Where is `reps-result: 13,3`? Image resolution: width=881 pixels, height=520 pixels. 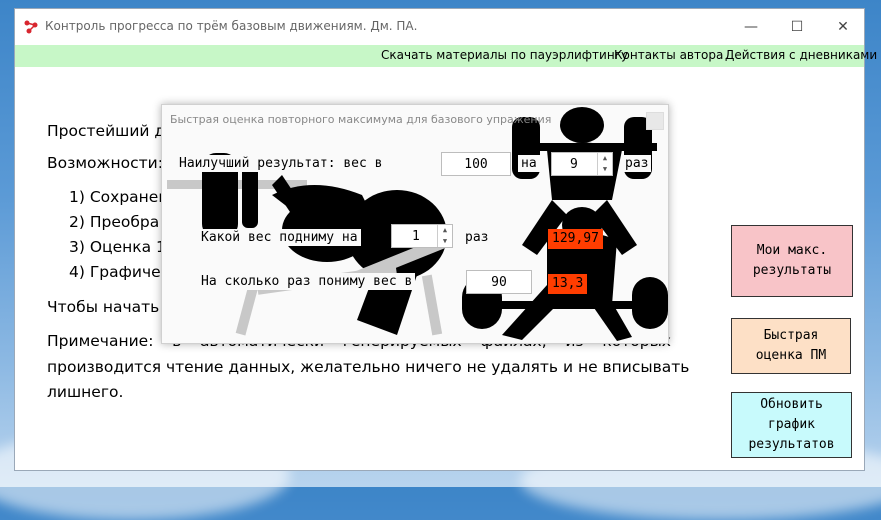
reps-result: 13,3 is located at coordinates (568, 284).